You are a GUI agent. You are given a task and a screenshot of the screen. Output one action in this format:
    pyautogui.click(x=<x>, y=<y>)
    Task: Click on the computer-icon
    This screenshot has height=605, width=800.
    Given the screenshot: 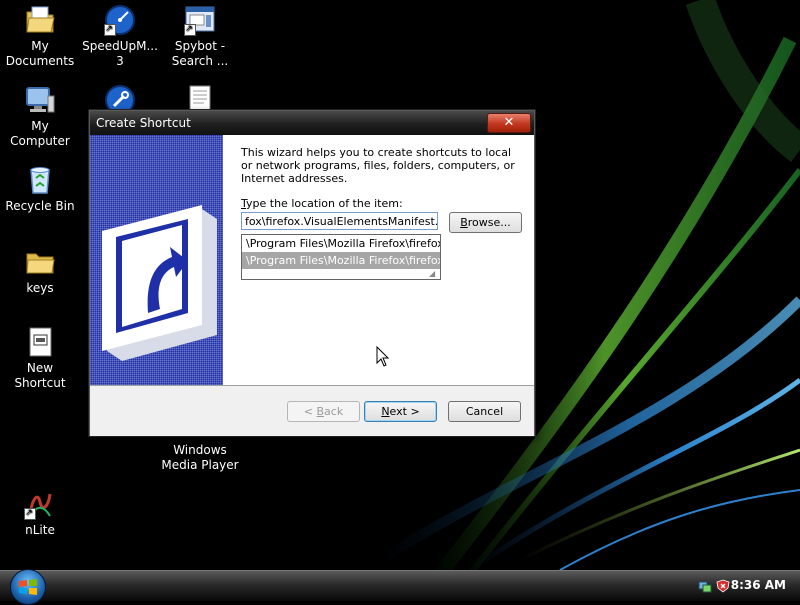 What is the action you would take?
    pyautogui.click(x=40, y=100)
    